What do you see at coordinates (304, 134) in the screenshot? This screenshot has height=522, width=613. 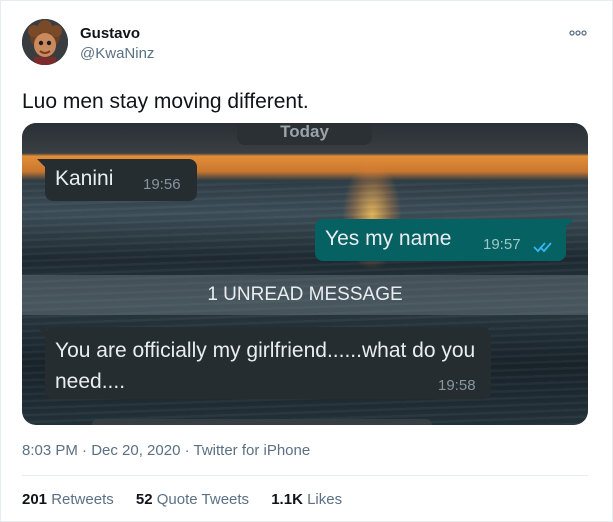 I see `date-chip: Today` at bounding box center [304, 134].